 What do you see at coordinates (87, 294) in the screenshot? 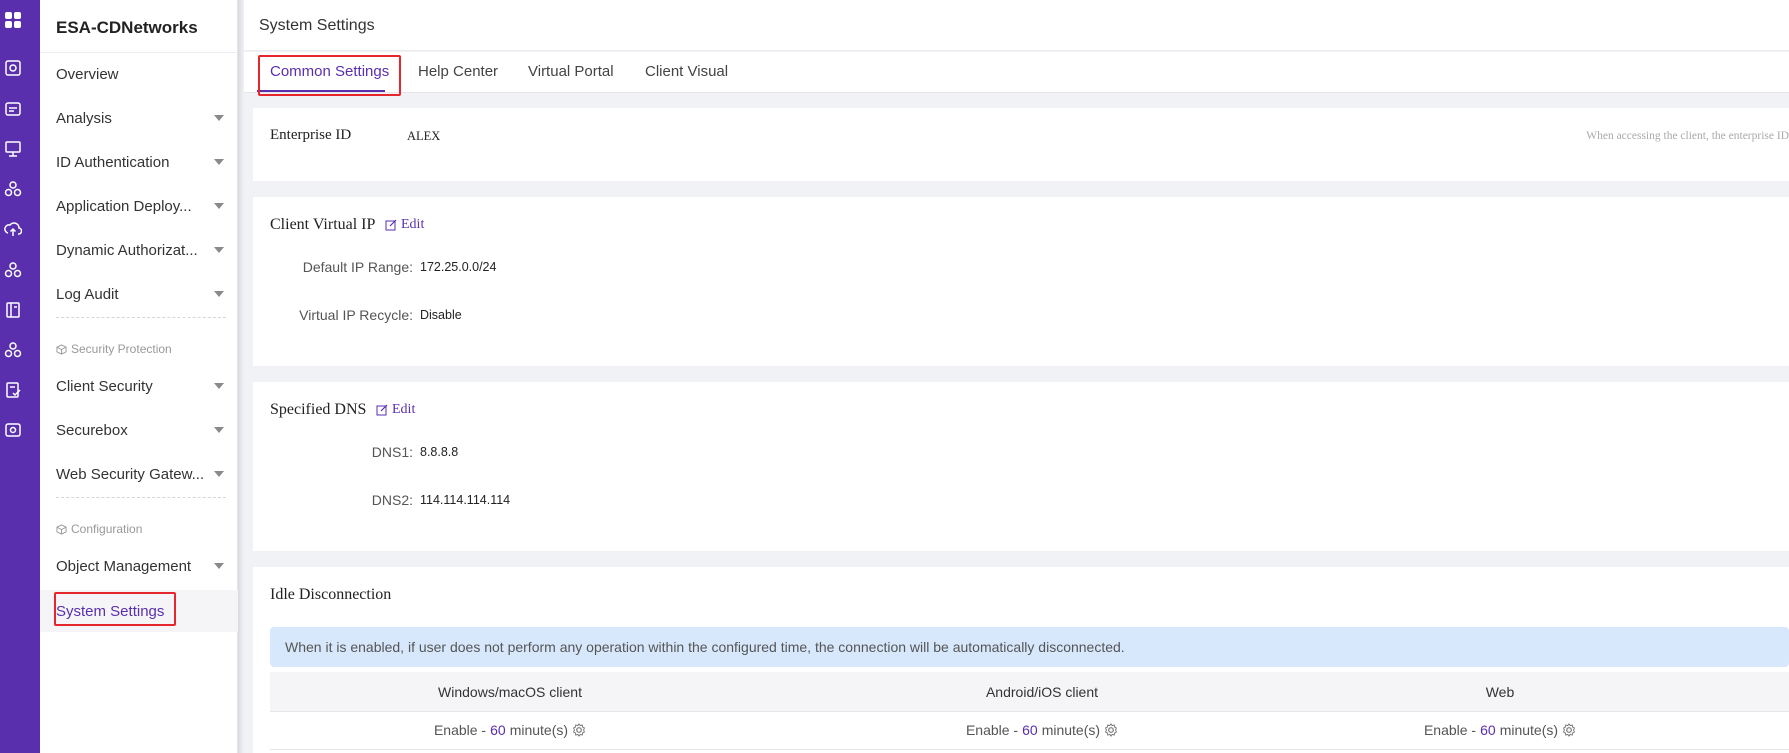
I see `sidebar-item-label: Log Audit` at bounding box center [87, 294].